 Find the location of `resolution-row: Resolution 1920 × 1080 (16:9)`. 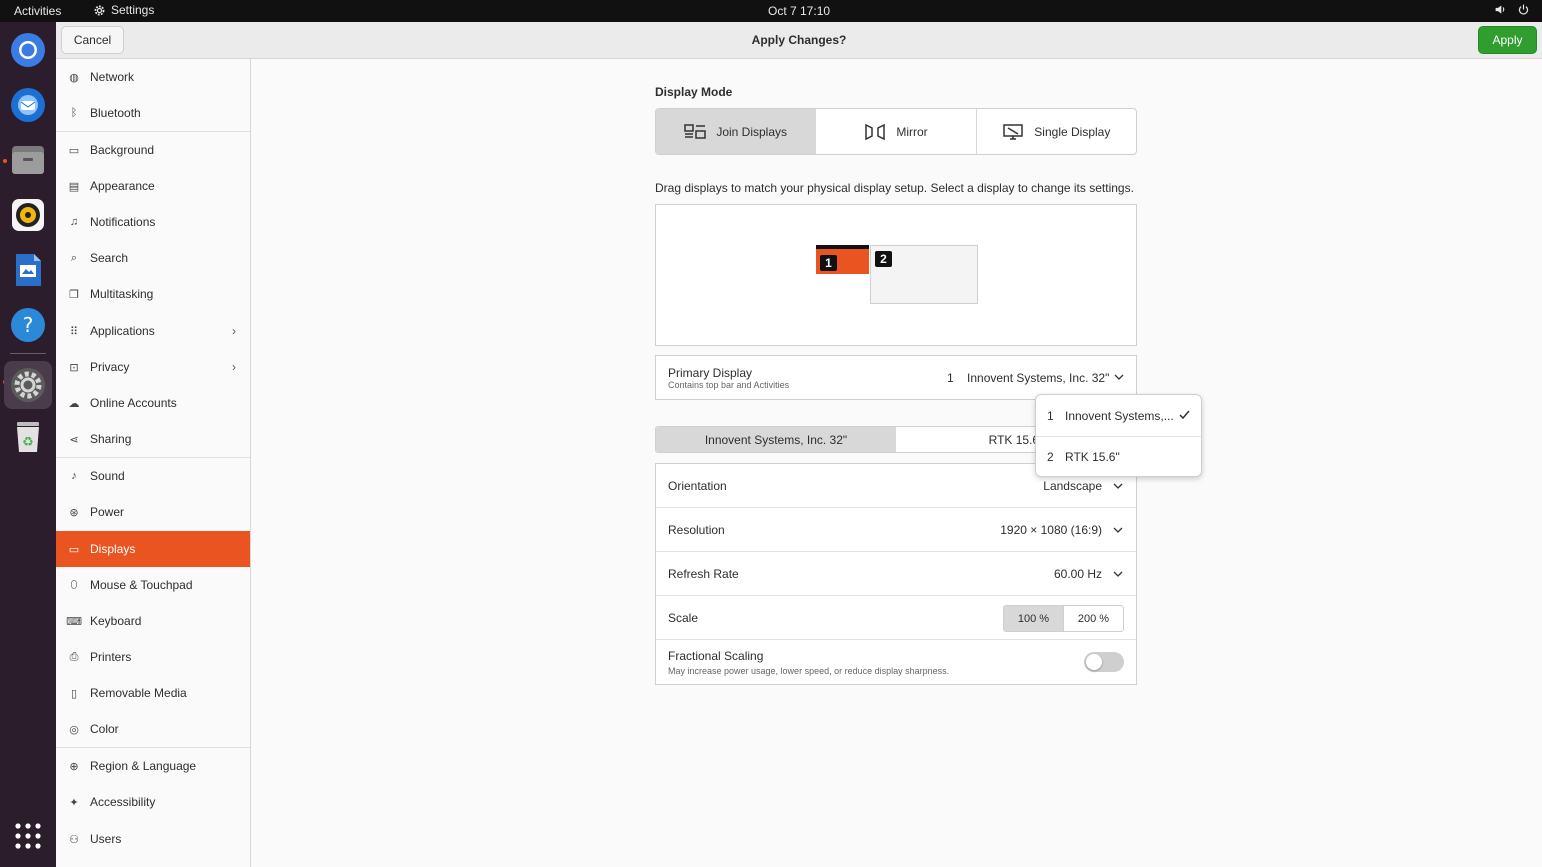

resolution-row: Resolution 1920 × 1080 (16:9) is located at coordinates (896, 530).